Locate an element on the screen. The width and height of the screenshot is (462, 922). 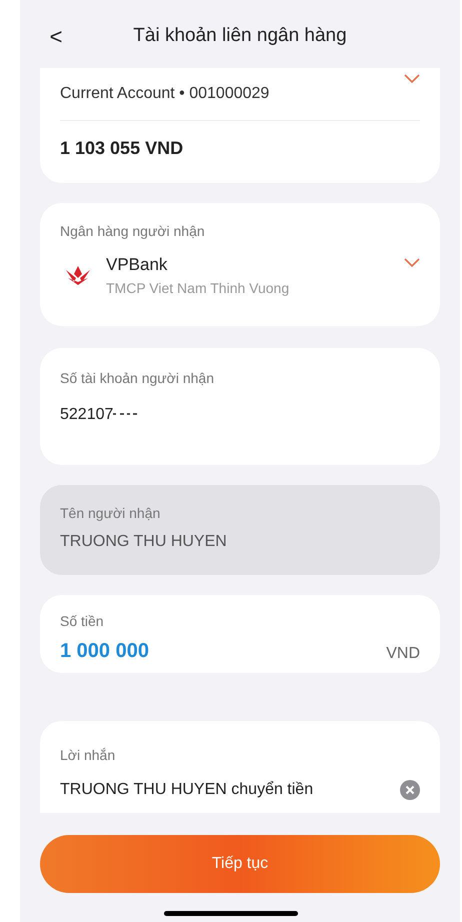
message-field: Lời nhắn TRUONG THU HUYEN chuyển tiền is located at coordinates (240, 767).